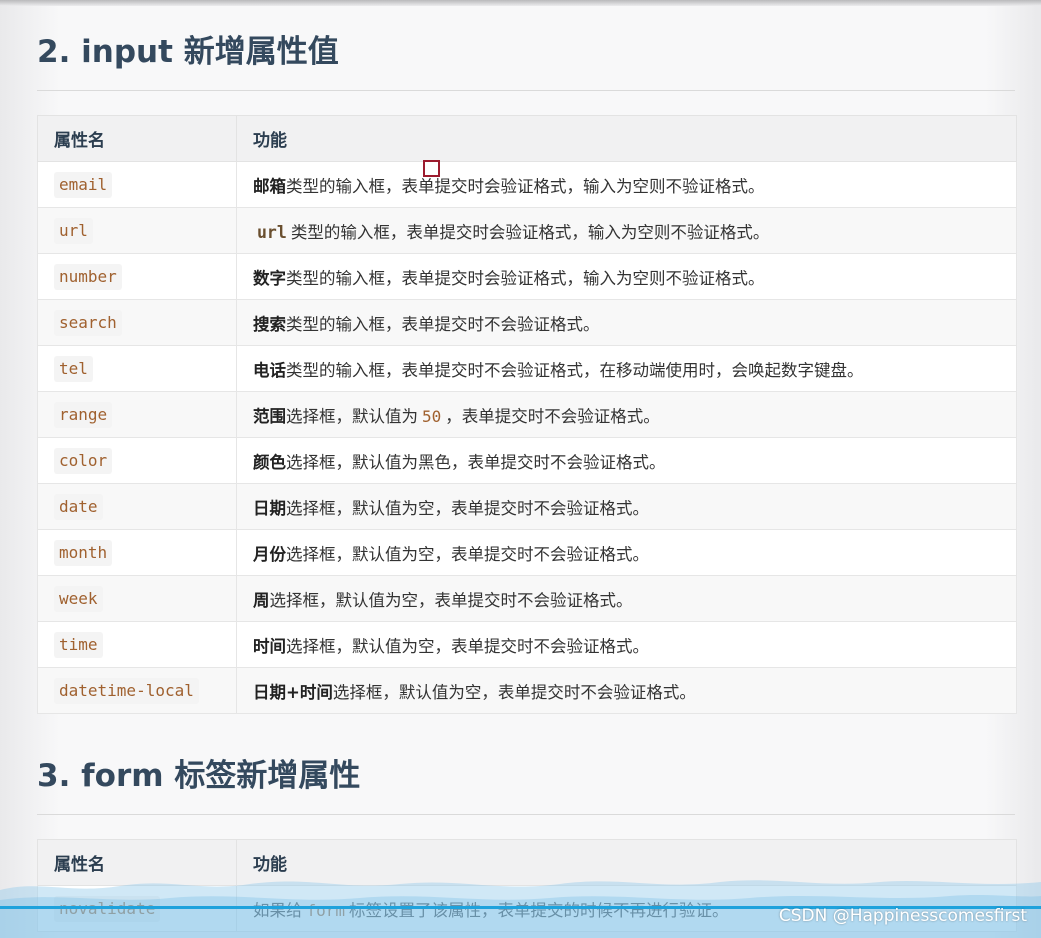 The width and height of the screenshot is (1041, 938). I want to click on attribute-name-cell: week, so click(137, 598).